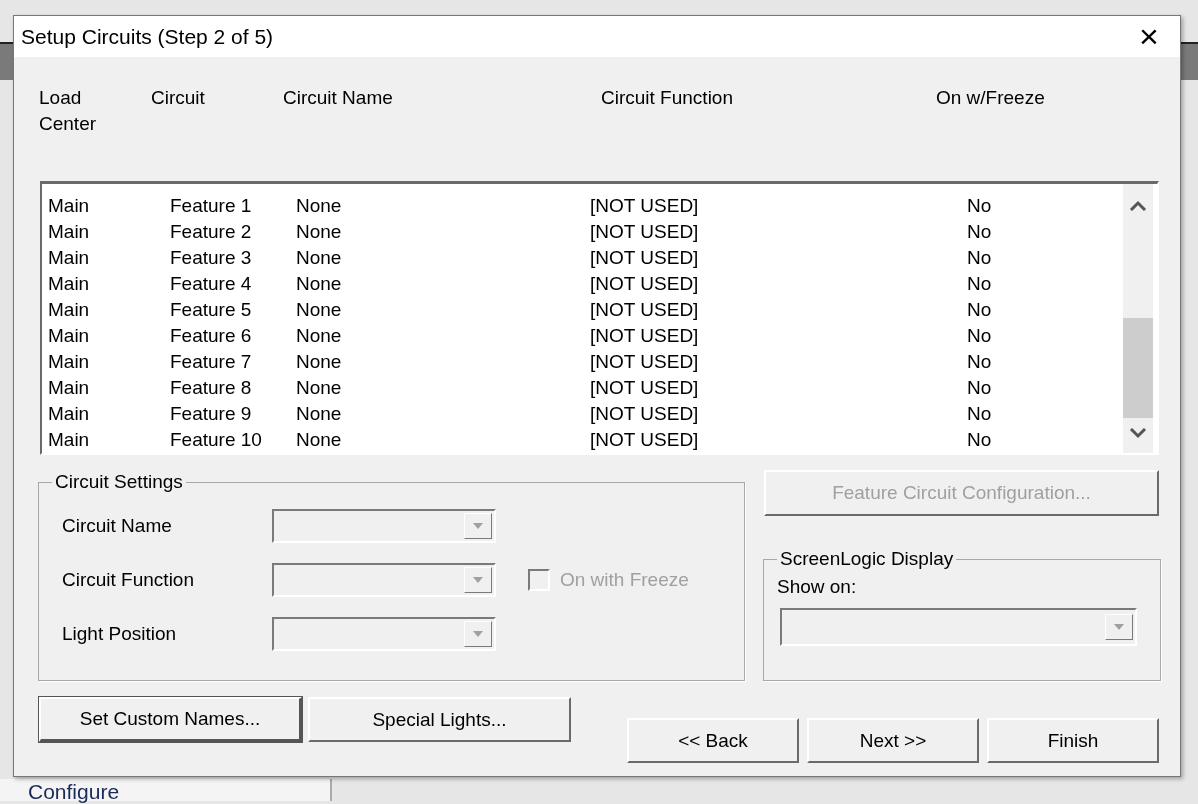  I want to click on field-label: Circuit Name, so click(117, 526).